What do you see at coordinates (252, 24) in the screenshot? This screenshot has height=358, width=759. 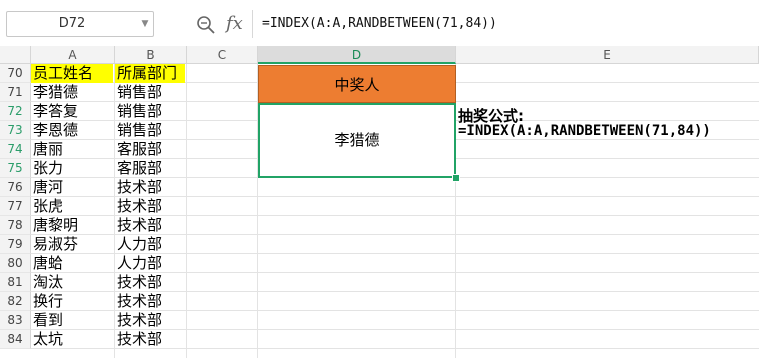 I see `formula-divider` at bounding box center [252, 24].